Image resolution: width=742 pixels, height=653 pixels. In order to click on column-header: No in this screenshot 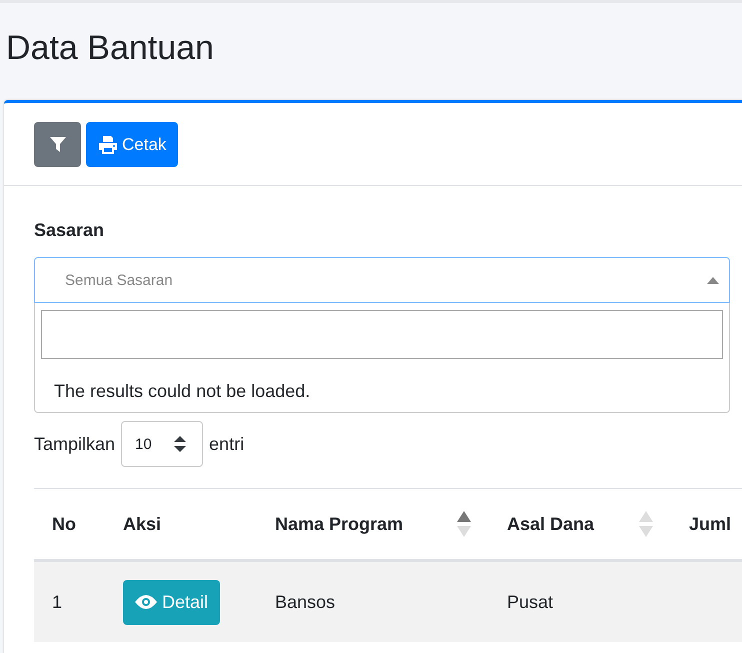, I will do `click(64, 524)`.